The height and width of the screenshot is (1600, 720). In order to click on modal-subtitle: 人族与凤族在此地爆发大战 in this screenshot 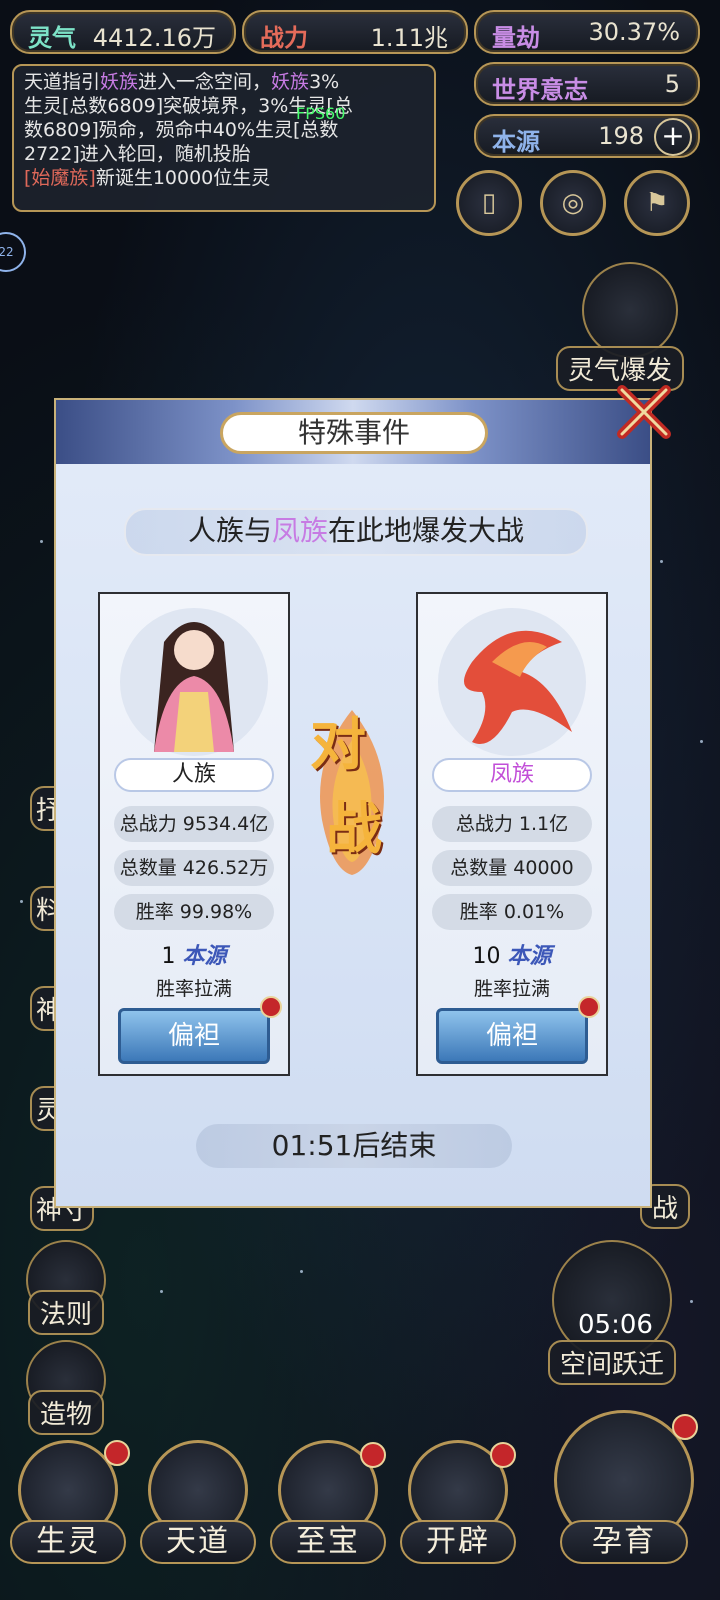, I will do `click(356, 532)`.